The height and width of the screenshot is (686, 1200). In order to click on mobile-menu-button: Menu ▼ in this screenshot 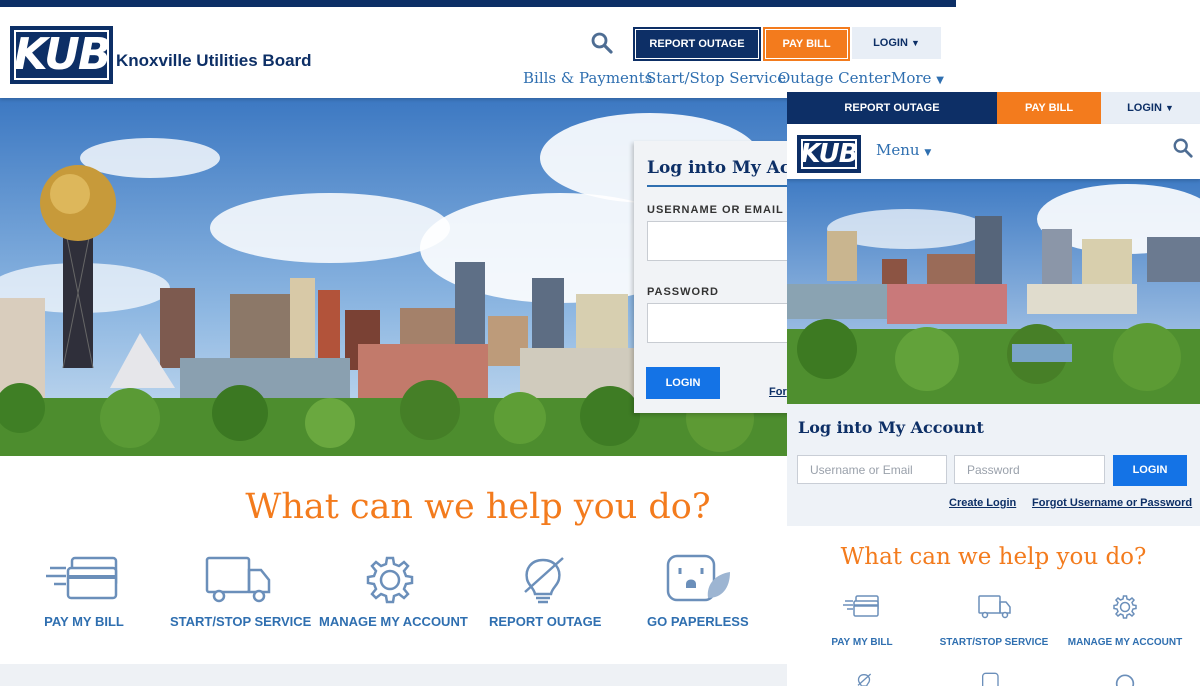, I will do `click(903, 150)`.